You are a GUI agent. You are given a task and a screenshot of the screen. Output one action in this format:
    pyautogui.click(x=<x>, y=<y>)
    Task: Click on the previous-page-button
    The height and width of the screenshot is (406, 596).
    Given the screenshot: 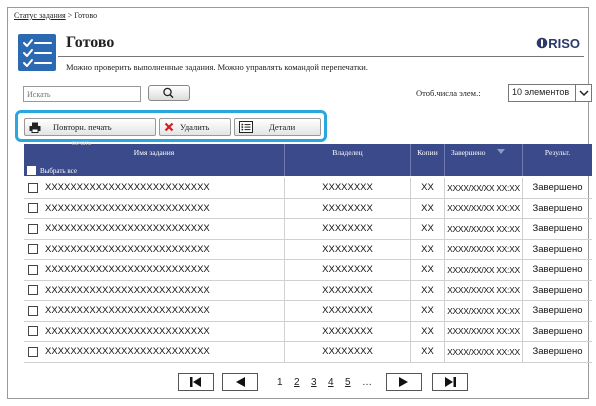 What is the action you would take?
    pyautogui.click(x=240, y=382)
    